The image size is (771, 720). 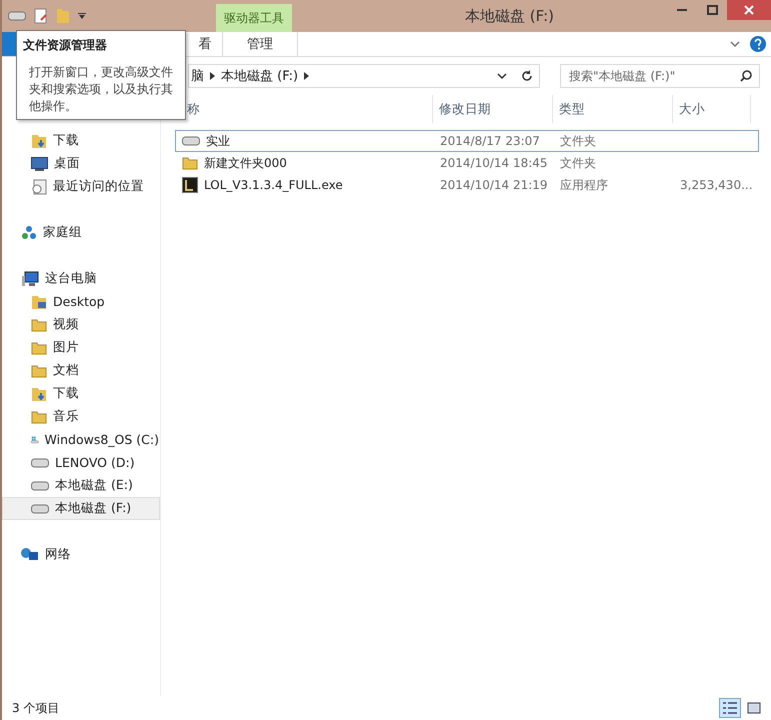 What do you see at coordinates (101, 89) in the screenshot?
I see `tooltip-text: 打开新窗口，更改高级文件夹和搜索选项，以及执行其他操作。` at bounding box center [101, 89].